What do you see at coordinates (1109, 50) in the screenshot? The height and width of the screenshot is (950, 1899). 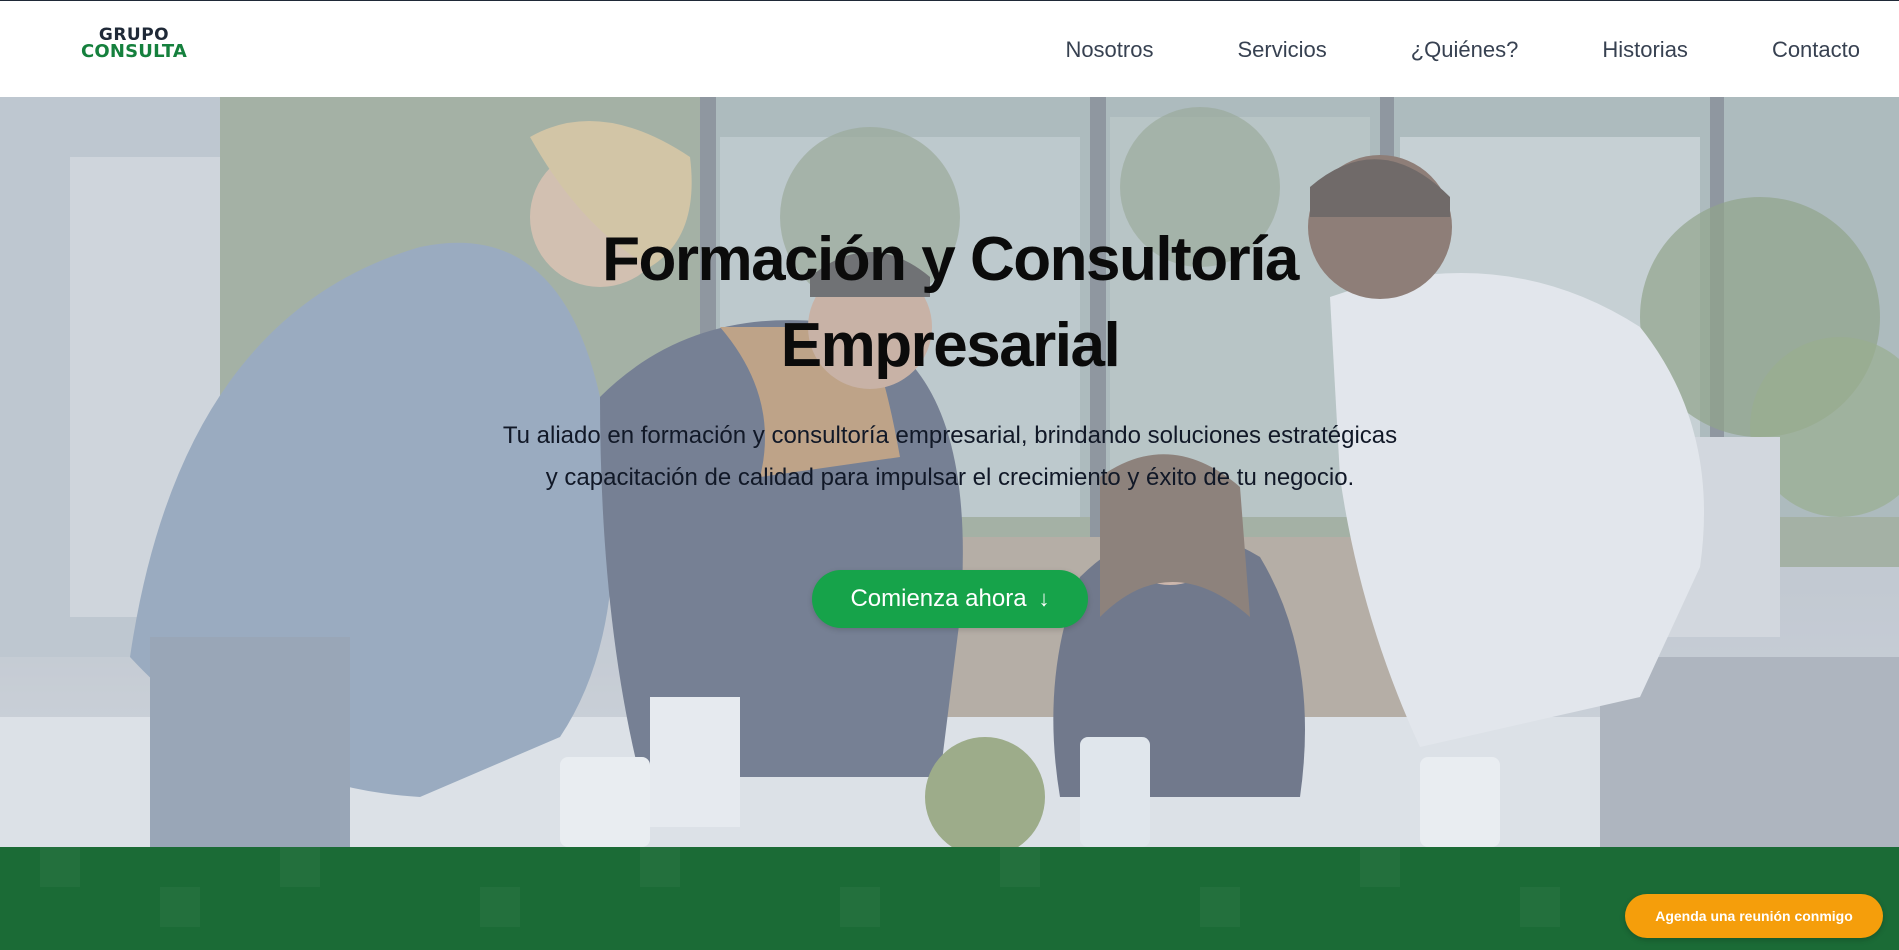 I see `nav-item-nosotros: Nosotros` at bounding box center [1109, 50].